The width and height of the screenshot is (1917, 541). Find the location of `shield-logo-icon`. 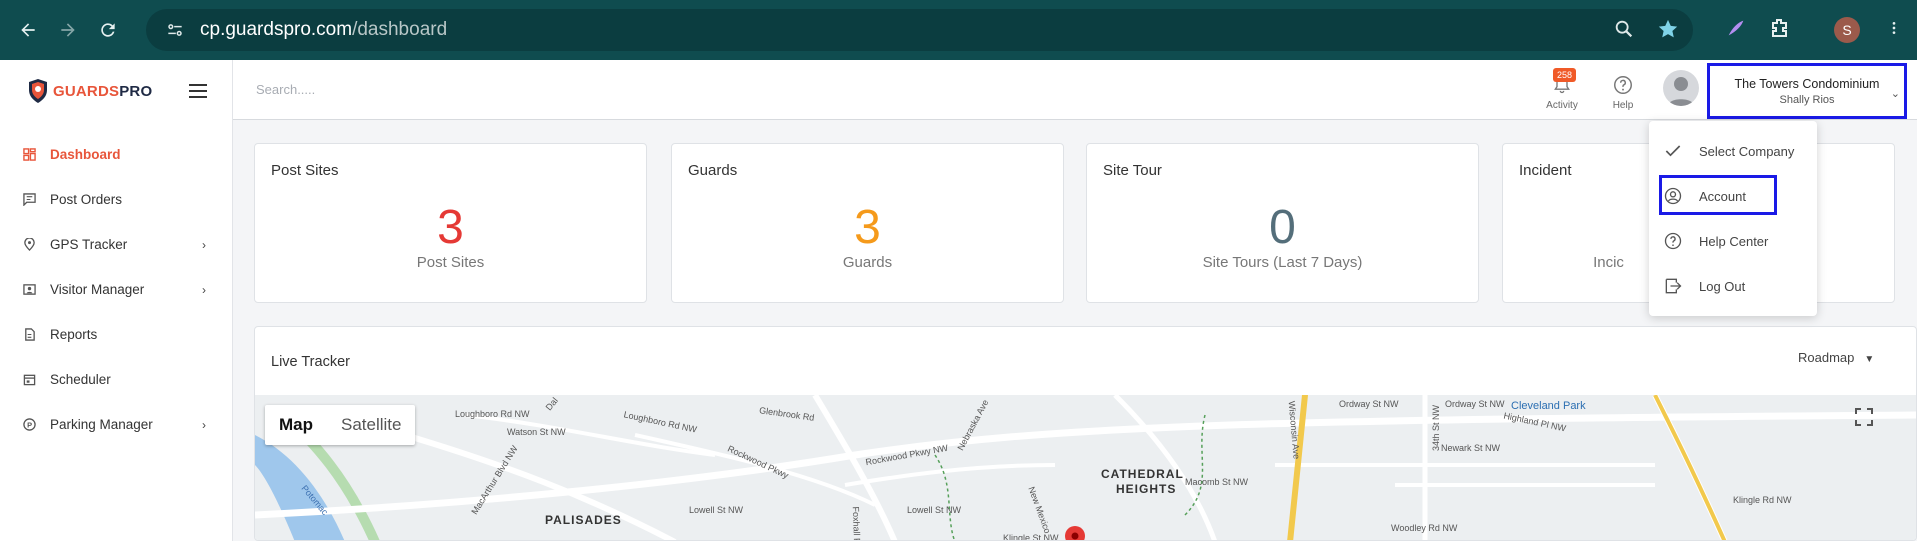

shield-logo-icon is located at coordinates (38, 91).